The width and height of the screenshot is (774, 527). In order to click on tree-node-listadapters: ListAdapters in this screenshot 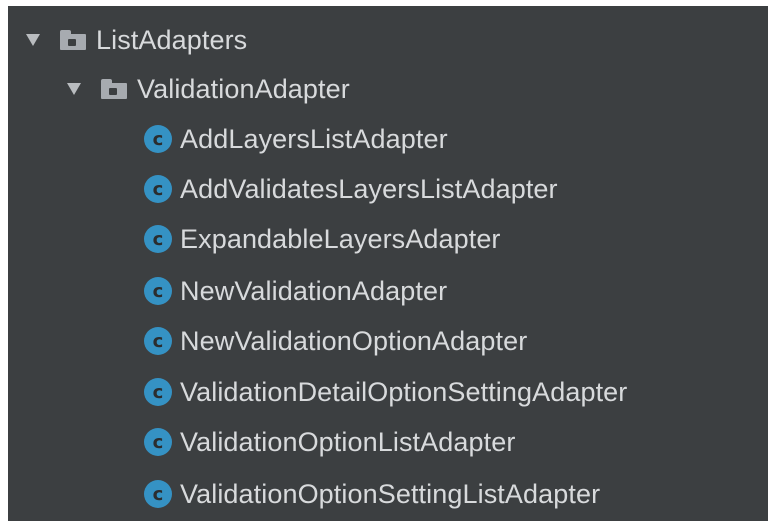, I will do `click(136, 40)`.